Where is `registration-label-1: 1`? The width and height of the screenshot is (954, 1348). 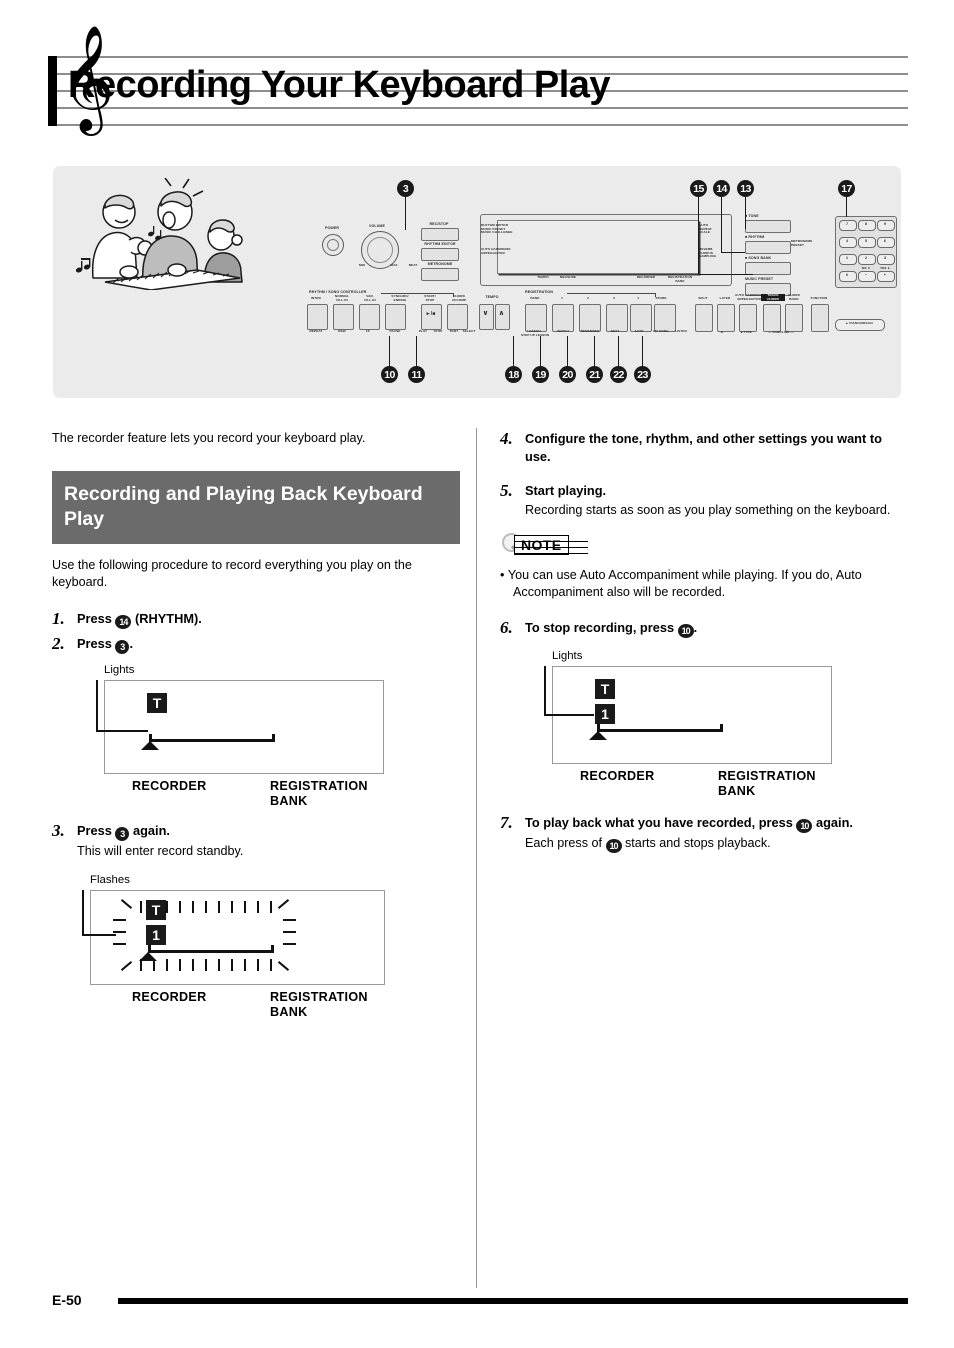 registration-label-1: 1 is located at coordinates (562, 298).